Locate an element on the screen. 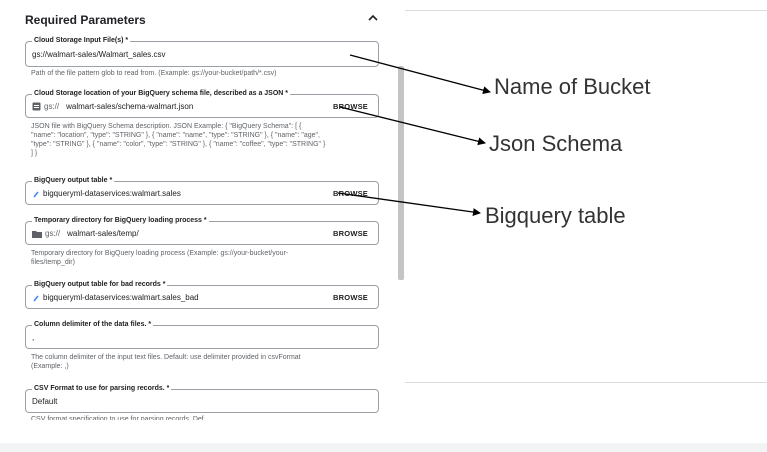  schema-value-row: gs:// walmart-sales/schema-walmart.json is located at coordinates (112, 106).